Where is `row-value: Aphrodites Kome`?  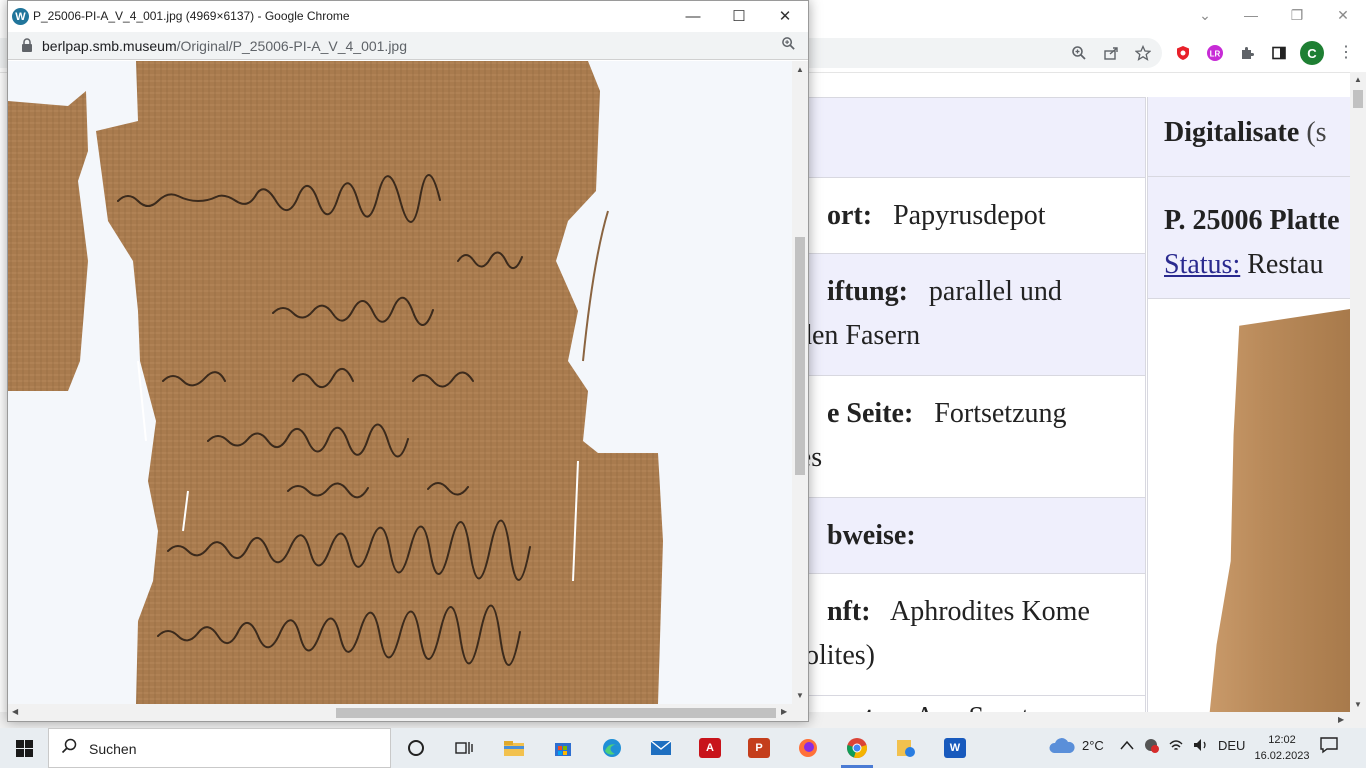 row-value: Aphrodites Kome is located at coordinates (990, 611).